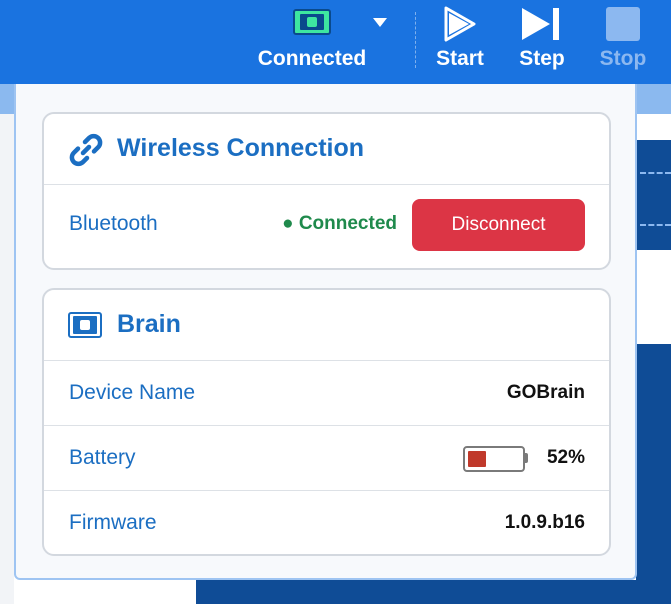  Describe the element at coordinates (542, 58) in the screenshot. I see `step-button-label: Step` at that location.